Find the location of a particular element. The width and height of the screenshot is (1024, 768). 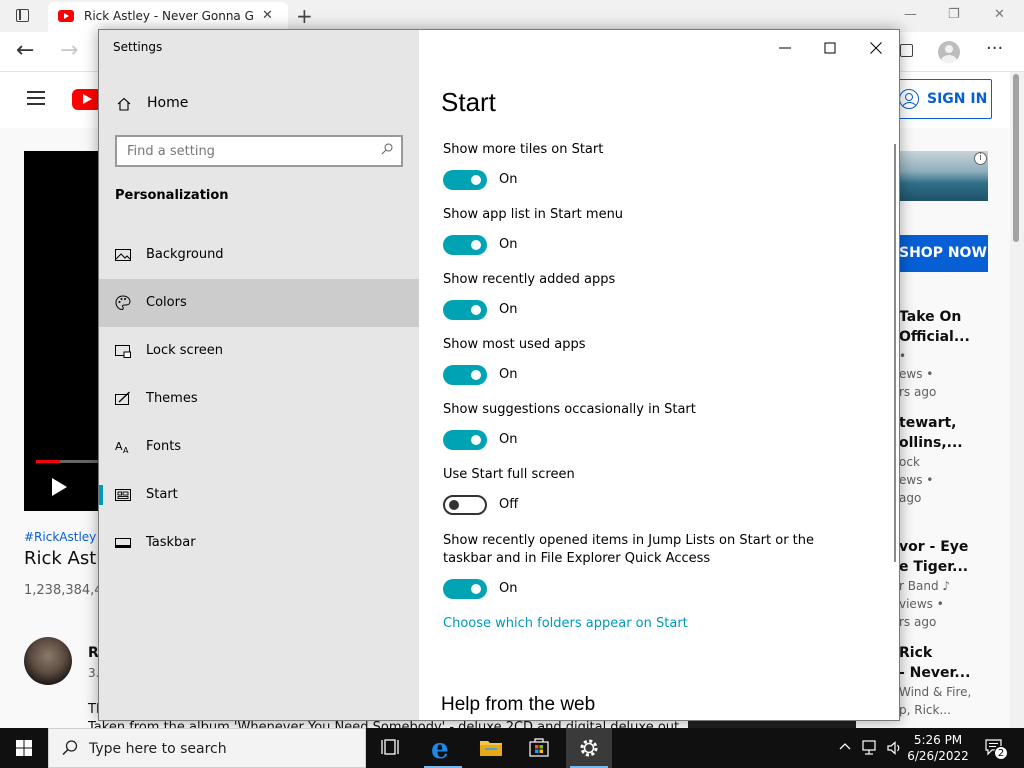

home-label: Home is located at coordinates (168, 103).